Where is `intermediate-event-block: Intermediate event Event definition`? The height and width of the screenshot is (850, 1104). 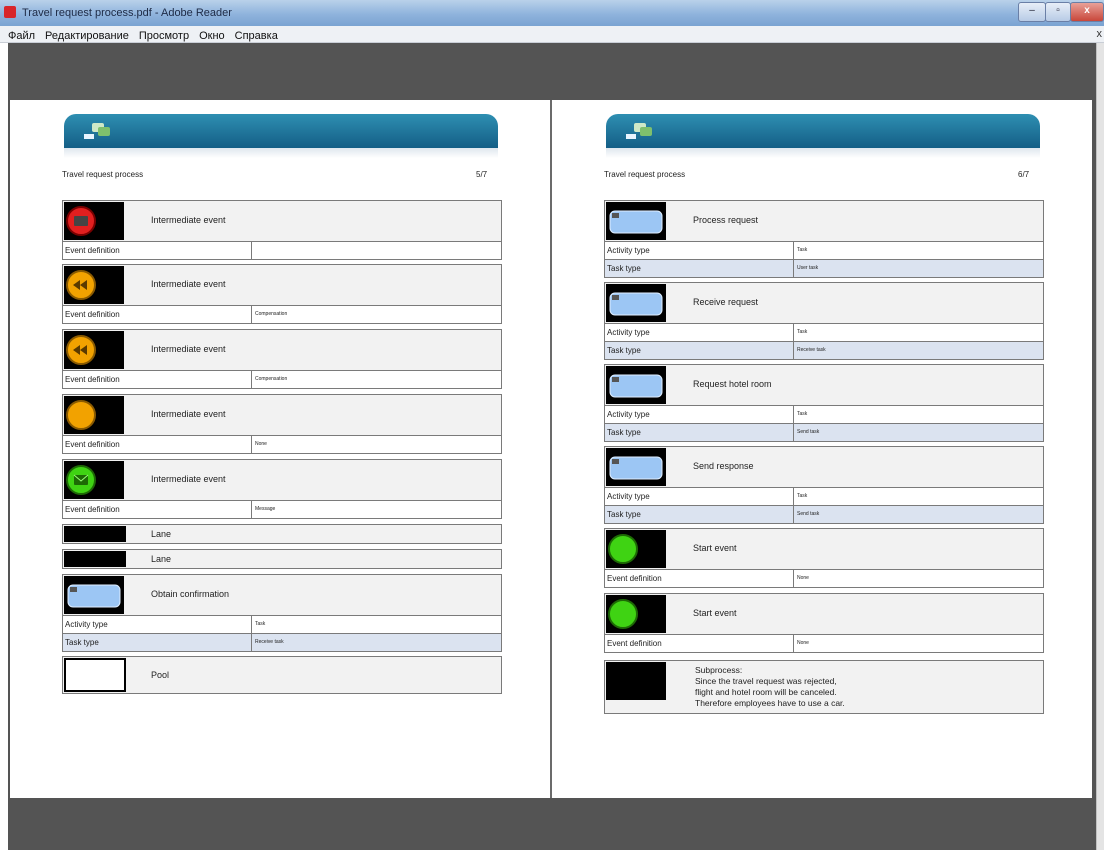 intermediate-event-block: Intermediate event Event definition is located at coordinates (282, 230).